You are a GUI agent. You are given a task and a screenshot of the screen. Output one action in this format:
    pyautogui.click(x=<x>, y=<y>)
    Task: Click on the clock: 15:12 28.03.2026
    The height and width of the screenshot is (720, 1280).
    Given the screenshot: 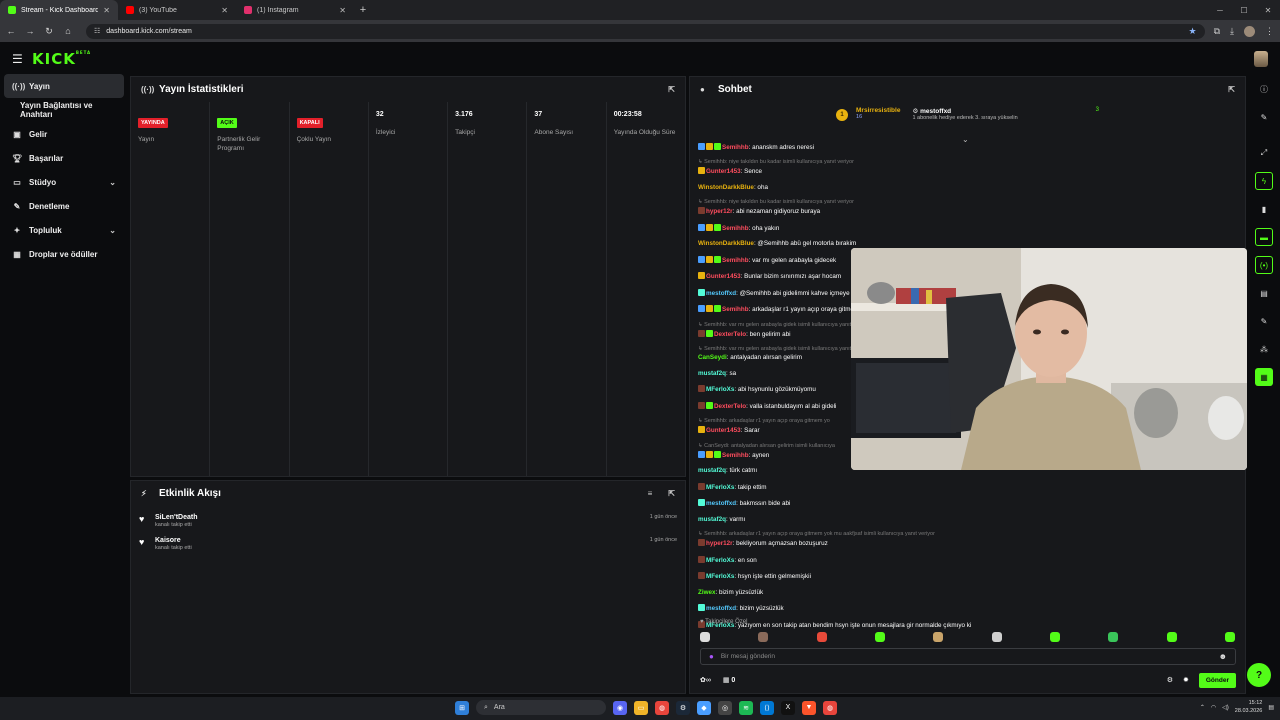 What is the action you would take?
    pyautogui.click(x=1249, y=707)
    